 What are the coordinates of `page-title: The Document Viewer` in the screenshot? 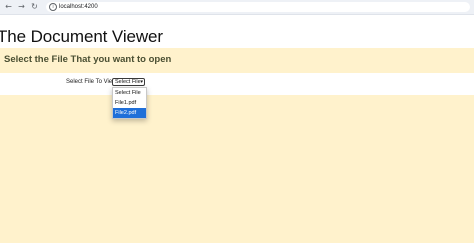 It's located at (81, 36).